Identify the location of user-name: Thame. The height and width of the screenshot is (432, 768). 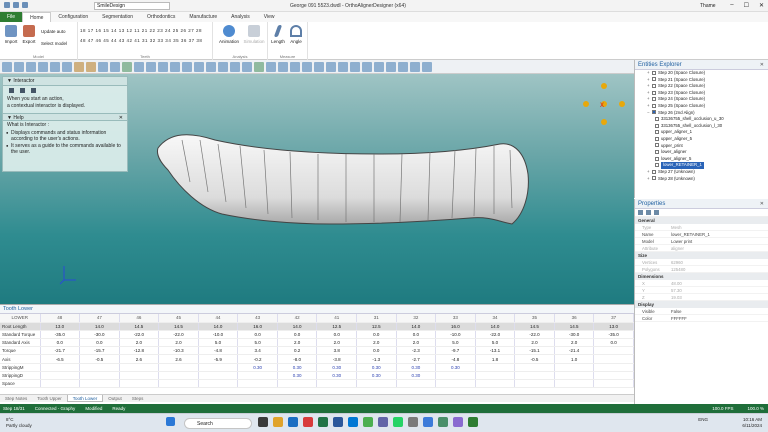
(708, 6).